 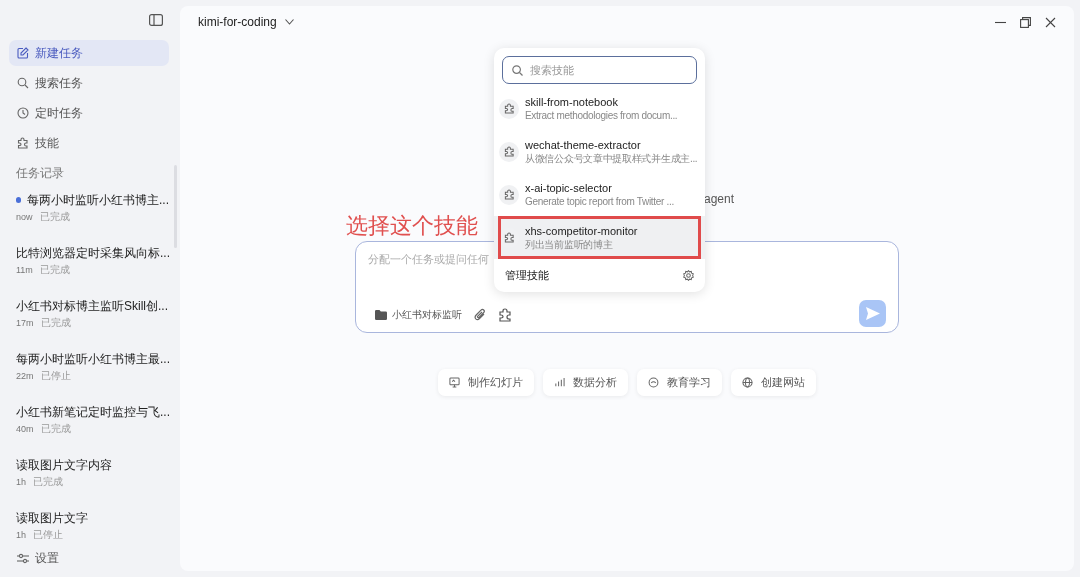 What do you see at coordinates (89, 113) in the screenshot?
I see `nav-item: 定时任务` at bounding box center [89, 113].